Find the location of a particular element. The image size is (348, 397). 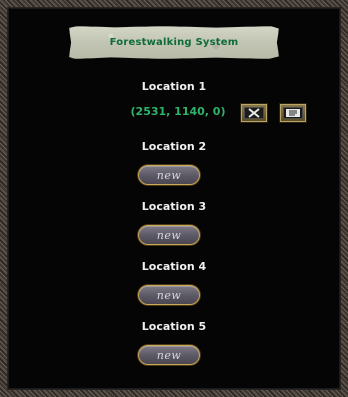

location-5-label: Location 5 is located at coordinates (174, 326).